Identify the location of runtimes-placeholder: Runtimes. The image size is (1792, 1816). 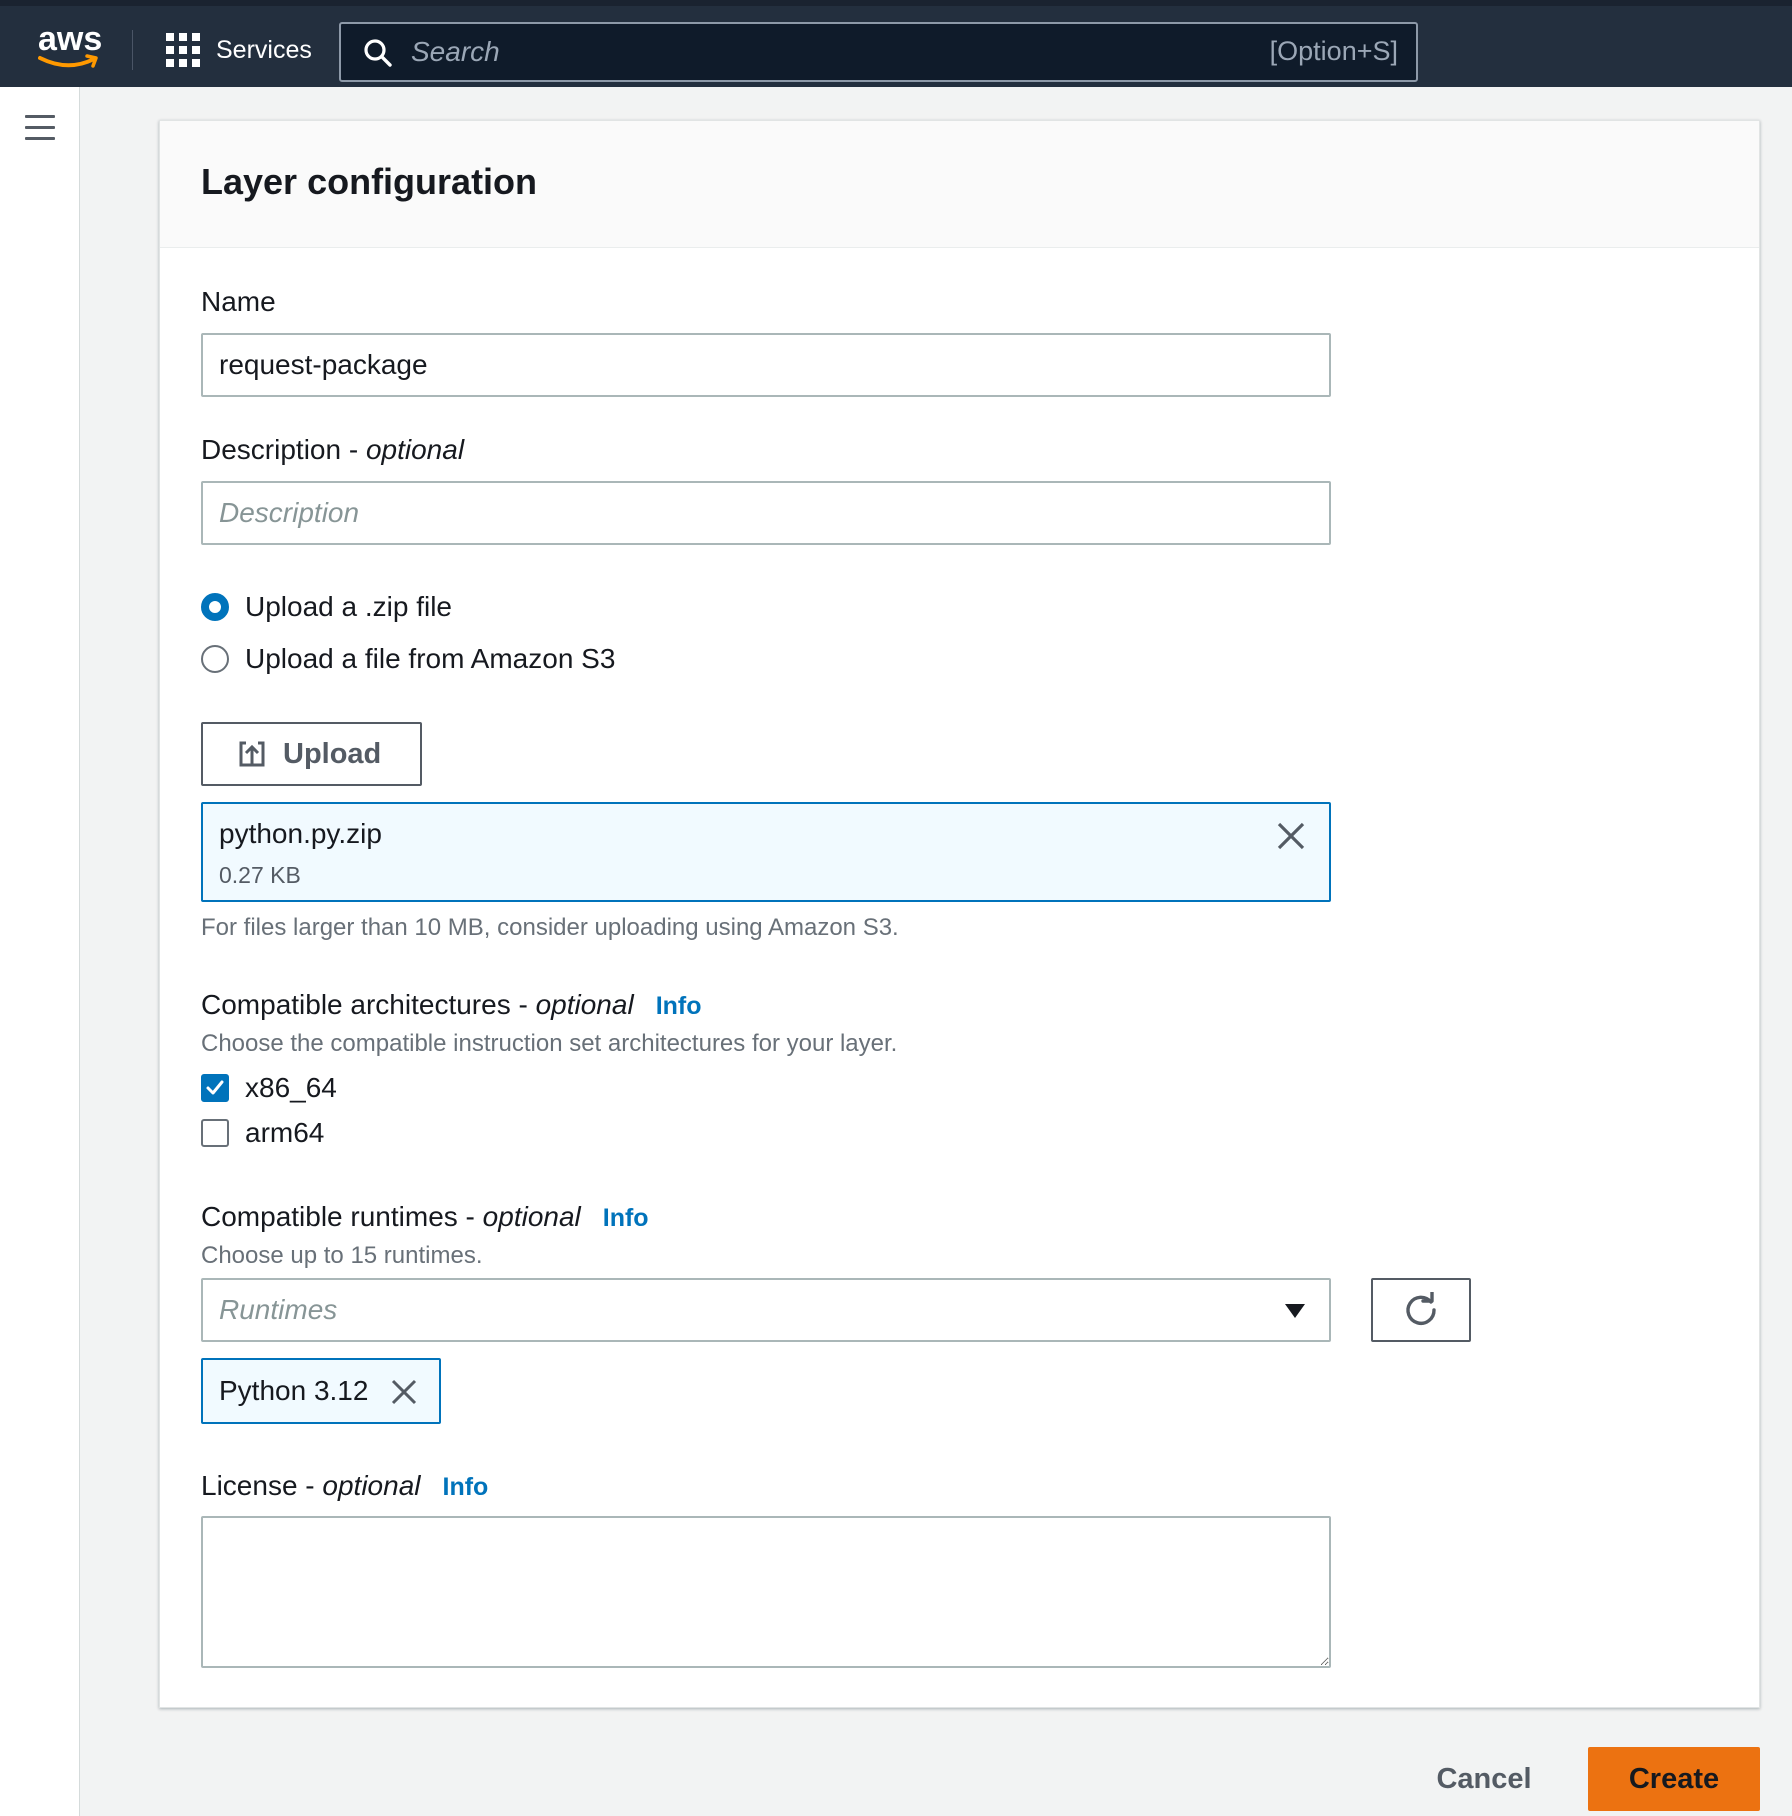
(278, 1309).